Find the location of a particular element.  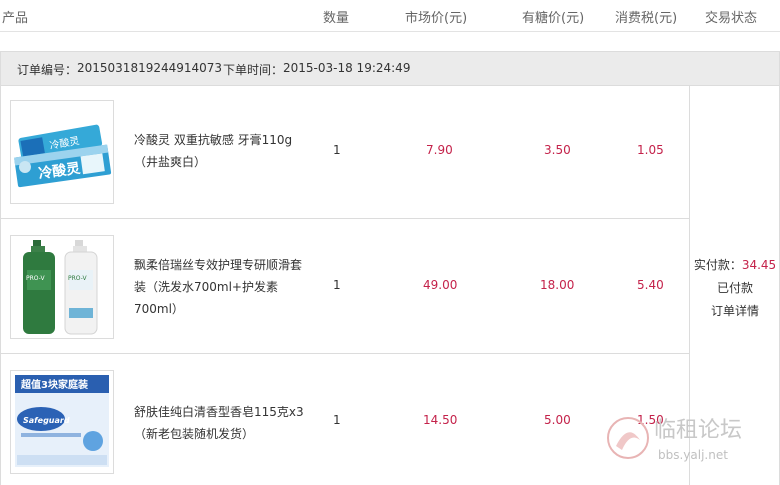

market-price: 49.00 is located at coordinates (440, 285).